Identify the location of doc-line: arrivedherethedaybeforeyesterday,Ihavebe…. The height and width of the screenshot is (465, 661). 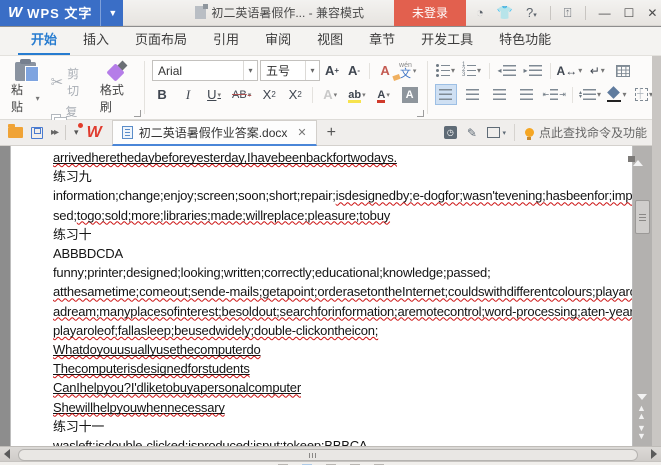
(333, 157).